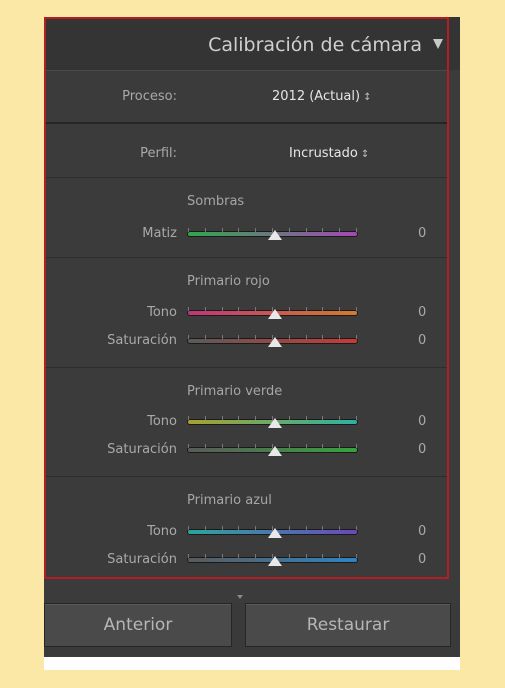 Image resolution: width=505 pixels, height=688 pixels. What do you see at coordinates (329, 153) in the screenshot?
I see `perfil-select: Incrustado ↕` at bounding box center [329, 153].